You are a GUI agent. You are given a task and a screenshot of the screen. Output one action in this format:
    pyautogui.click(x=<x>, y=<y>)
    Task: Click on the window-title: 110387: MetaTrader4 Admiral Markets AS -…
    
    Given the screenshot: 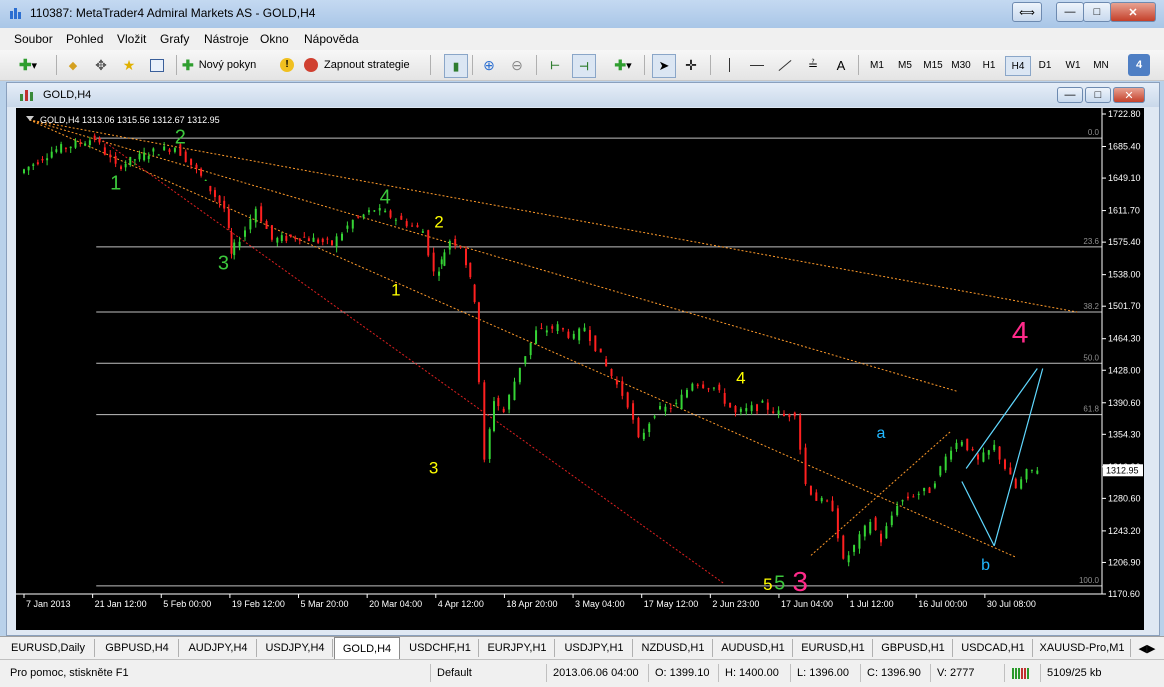 What is the action you would take?
    pyautogui.click(x=173, y=13)
    